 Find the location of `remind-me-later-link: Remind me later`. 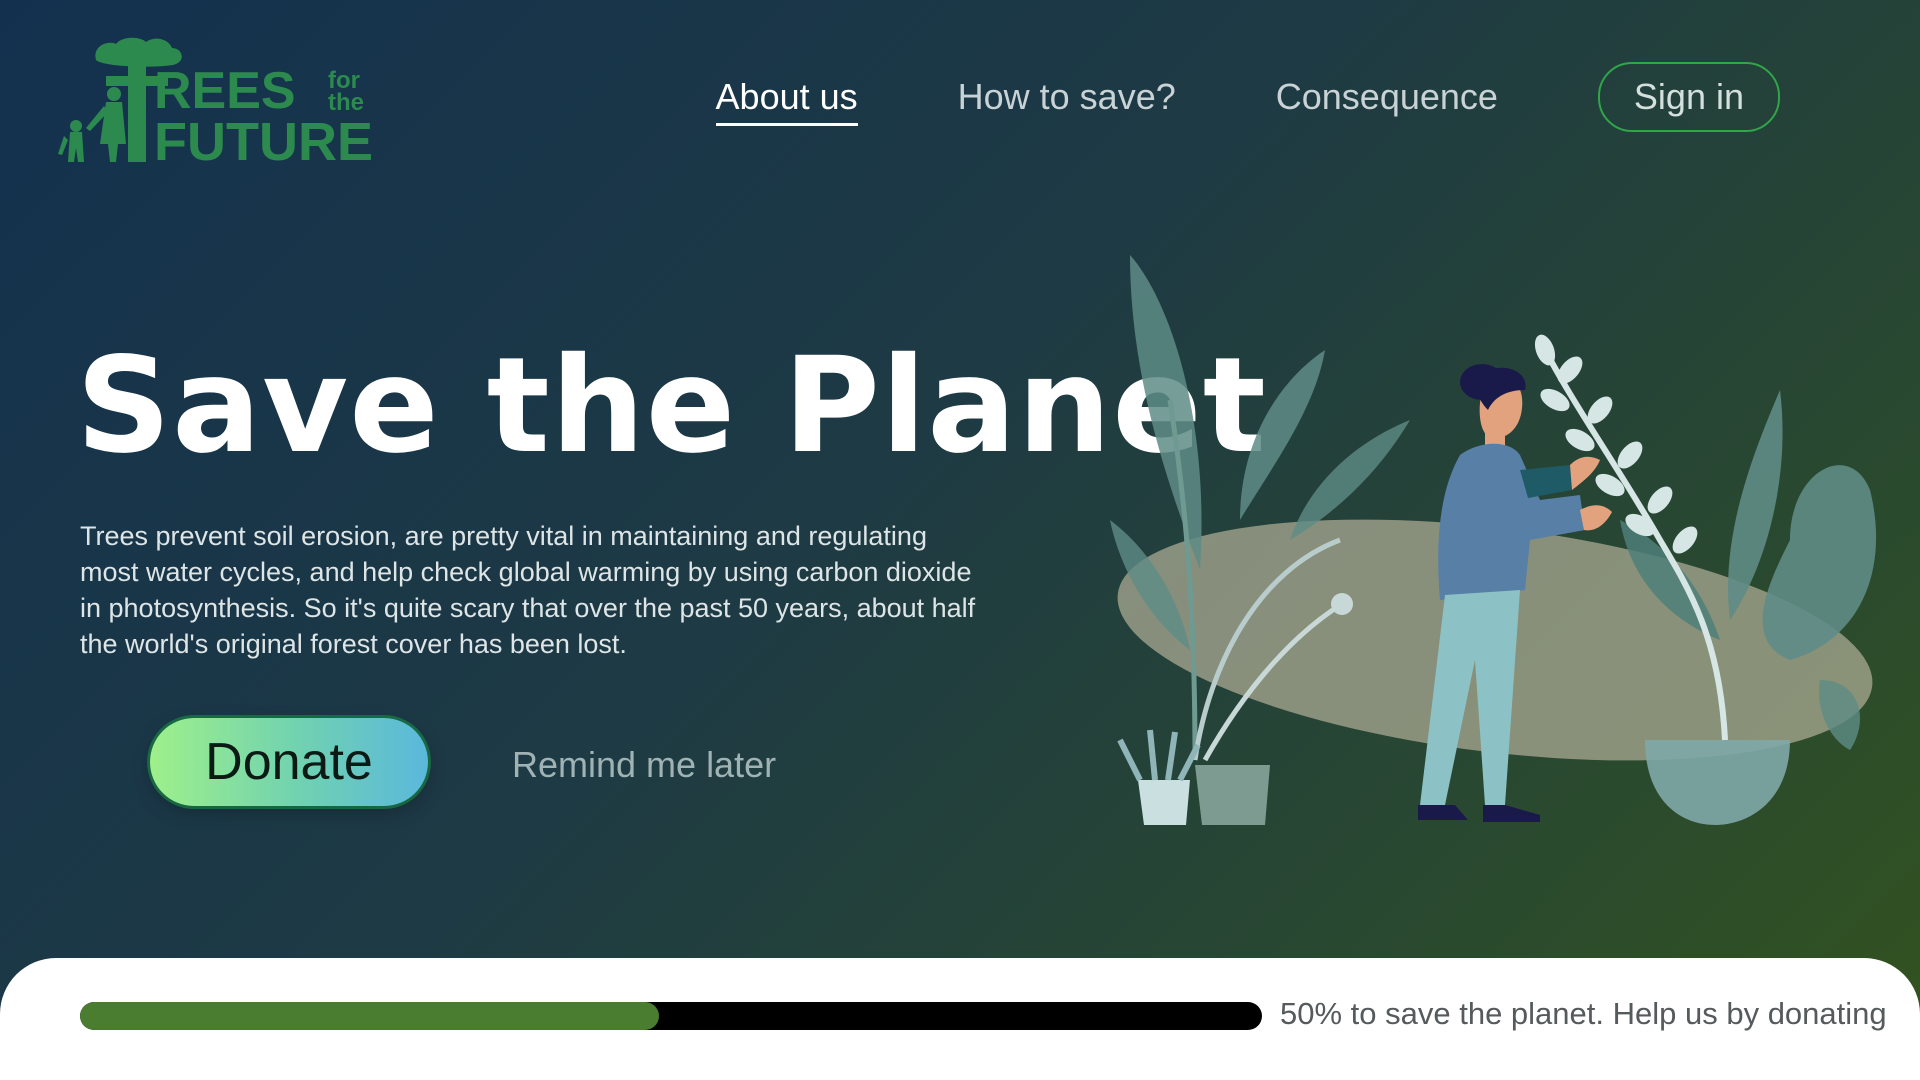

remind-me-later-link: Remind me later is located at coordinates (644, 765).